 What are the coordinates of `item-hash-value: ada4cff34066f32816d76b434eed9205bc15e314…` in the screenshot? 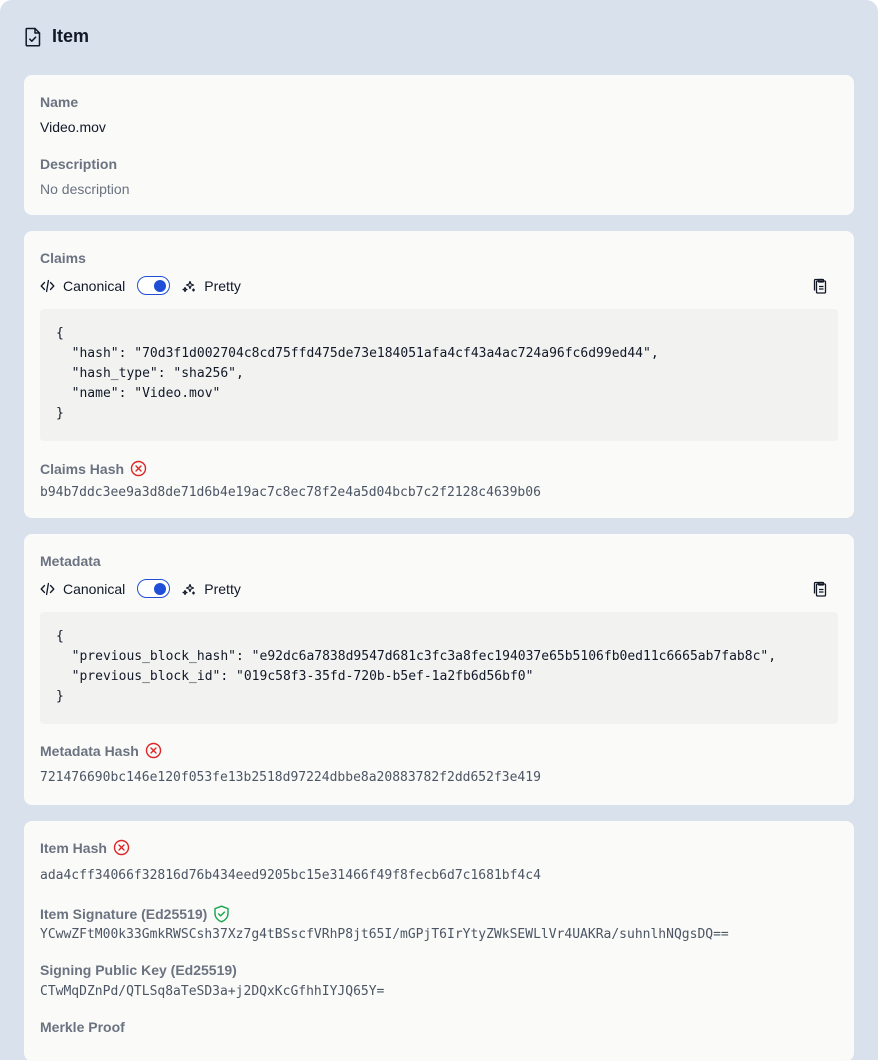 It's located at (290, 875).